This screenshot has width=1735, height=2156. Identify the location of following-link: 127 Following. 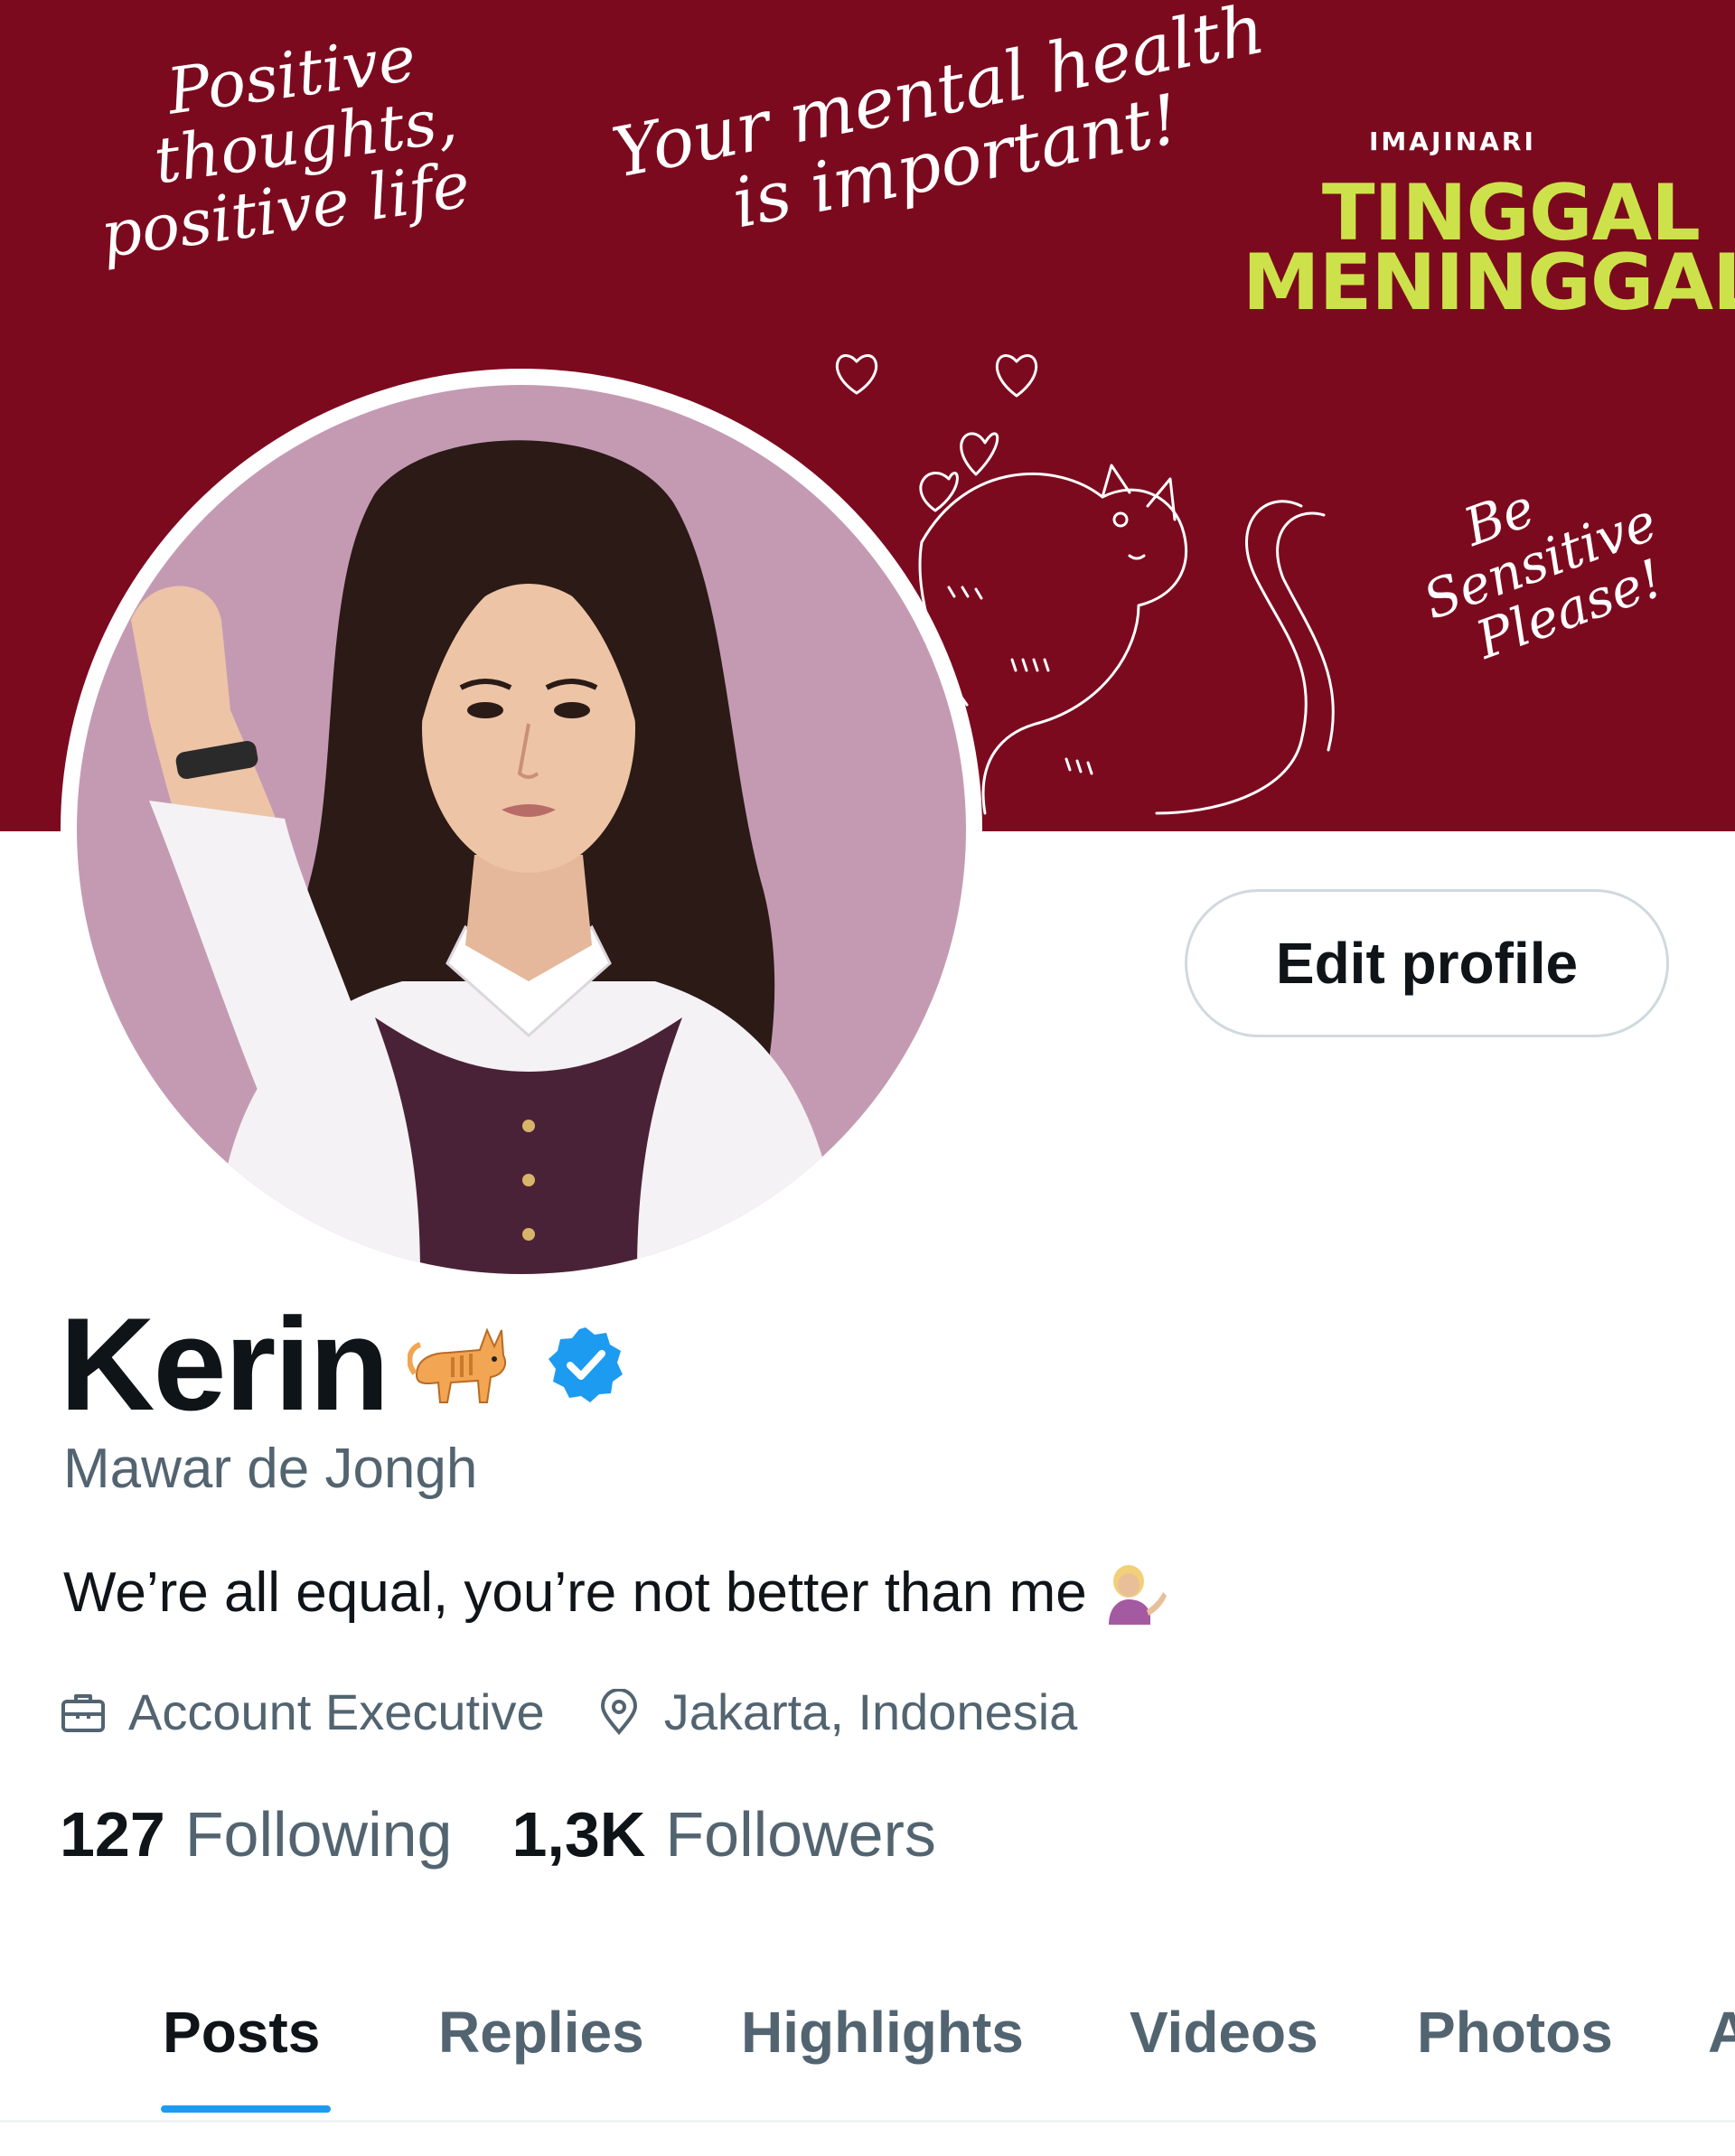
(257, 1834).